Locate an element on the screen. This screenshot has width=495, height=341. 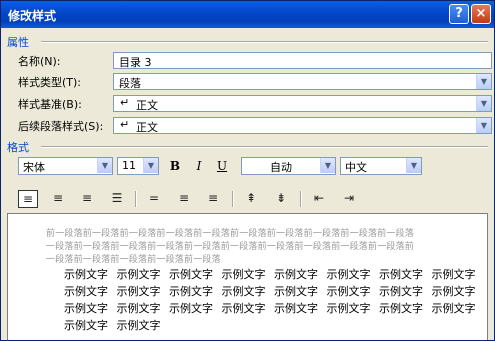
increase-indent-icon: ⇥ is located at coordinates (349, 198).